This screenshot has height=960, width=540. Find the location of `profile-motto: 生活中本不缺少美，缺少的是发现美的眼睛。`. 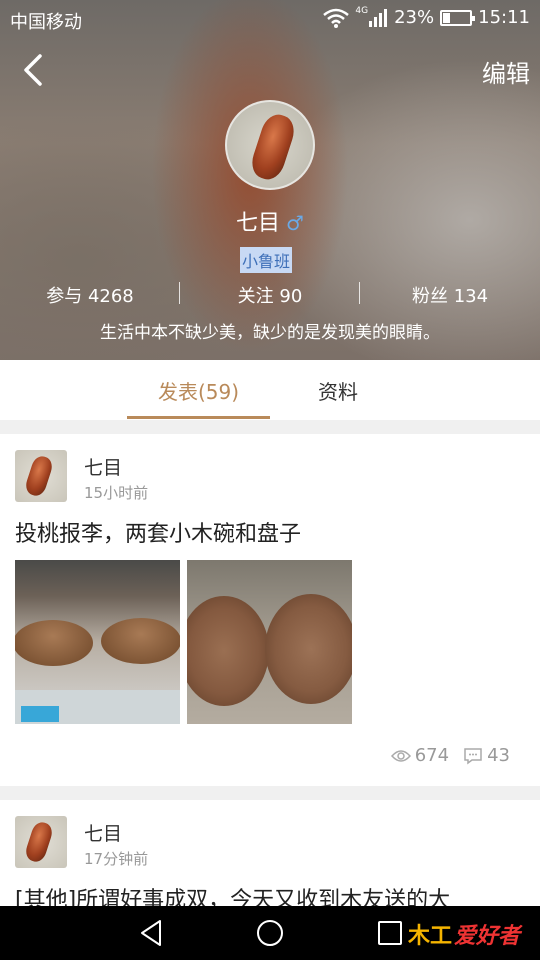

profile-motto: 生活中本不缺少美，缺少的是发现美的眼睛。 is located at coordinates (270, 333).